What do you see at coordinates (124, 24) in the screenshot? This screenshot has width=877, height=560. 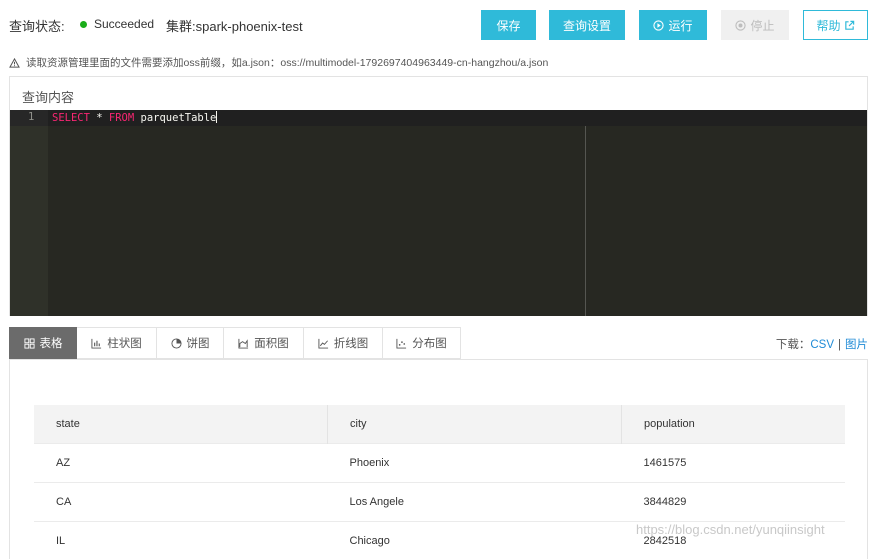 I see `status-text: Succeeded` at bounding box center [124, 24].